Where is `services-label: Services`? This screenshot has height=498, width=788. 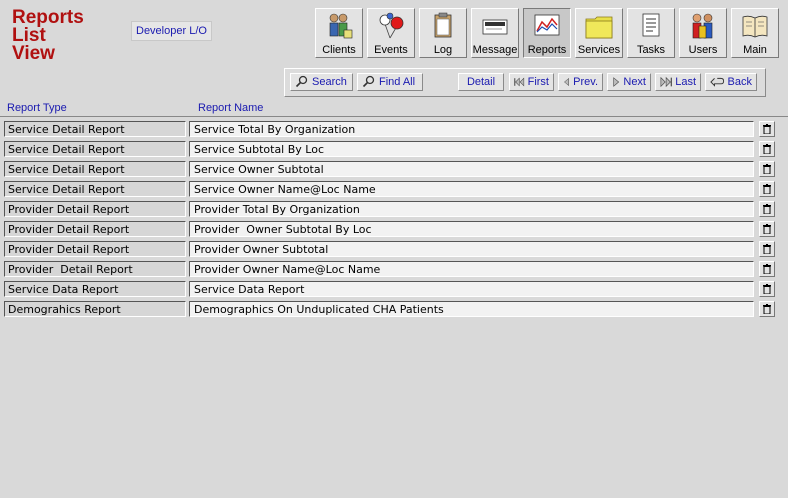
services-label: Services is located at coordinates (599, 50).